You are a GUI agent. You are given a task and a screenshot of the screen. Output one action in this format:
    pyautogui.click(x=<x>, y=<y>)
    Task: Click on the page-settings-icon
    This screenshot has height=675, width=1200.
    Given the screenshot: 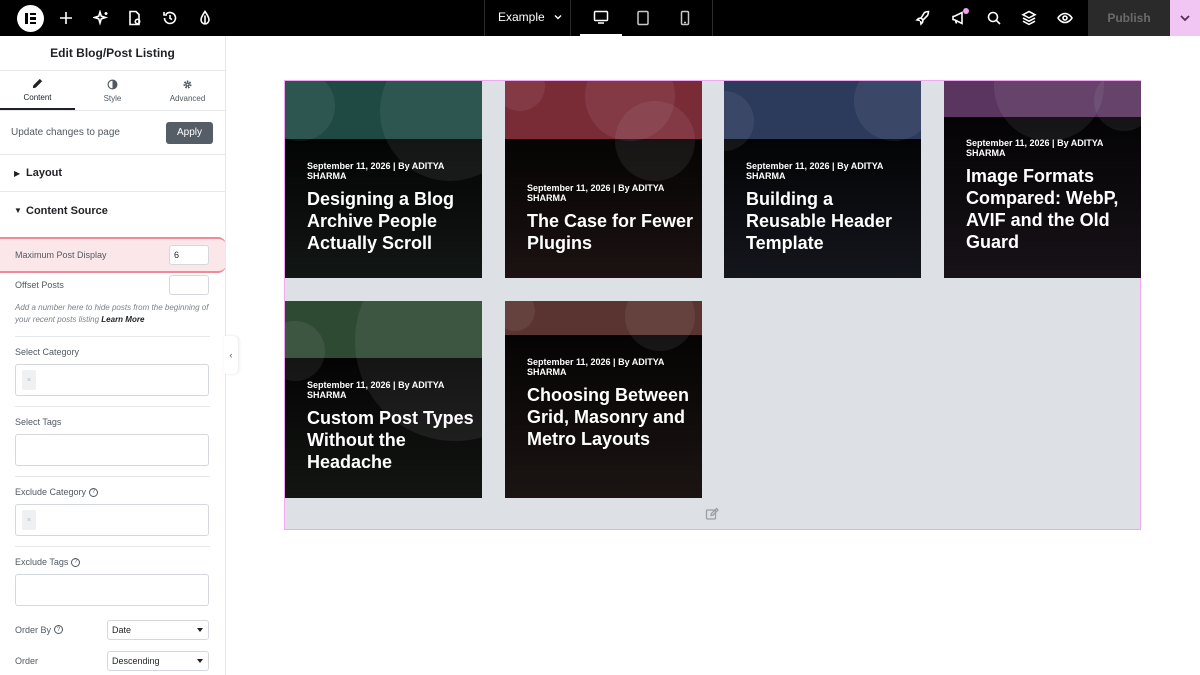 What is the action you would take?
    pyautogui.click(x=135, y=18)
    